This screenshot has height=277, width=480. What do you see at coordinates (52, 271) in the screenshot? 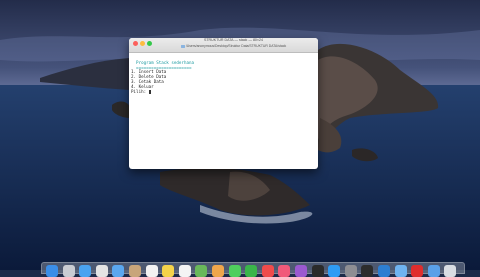
I see `finder-icon` at bounding box center [52, 271].